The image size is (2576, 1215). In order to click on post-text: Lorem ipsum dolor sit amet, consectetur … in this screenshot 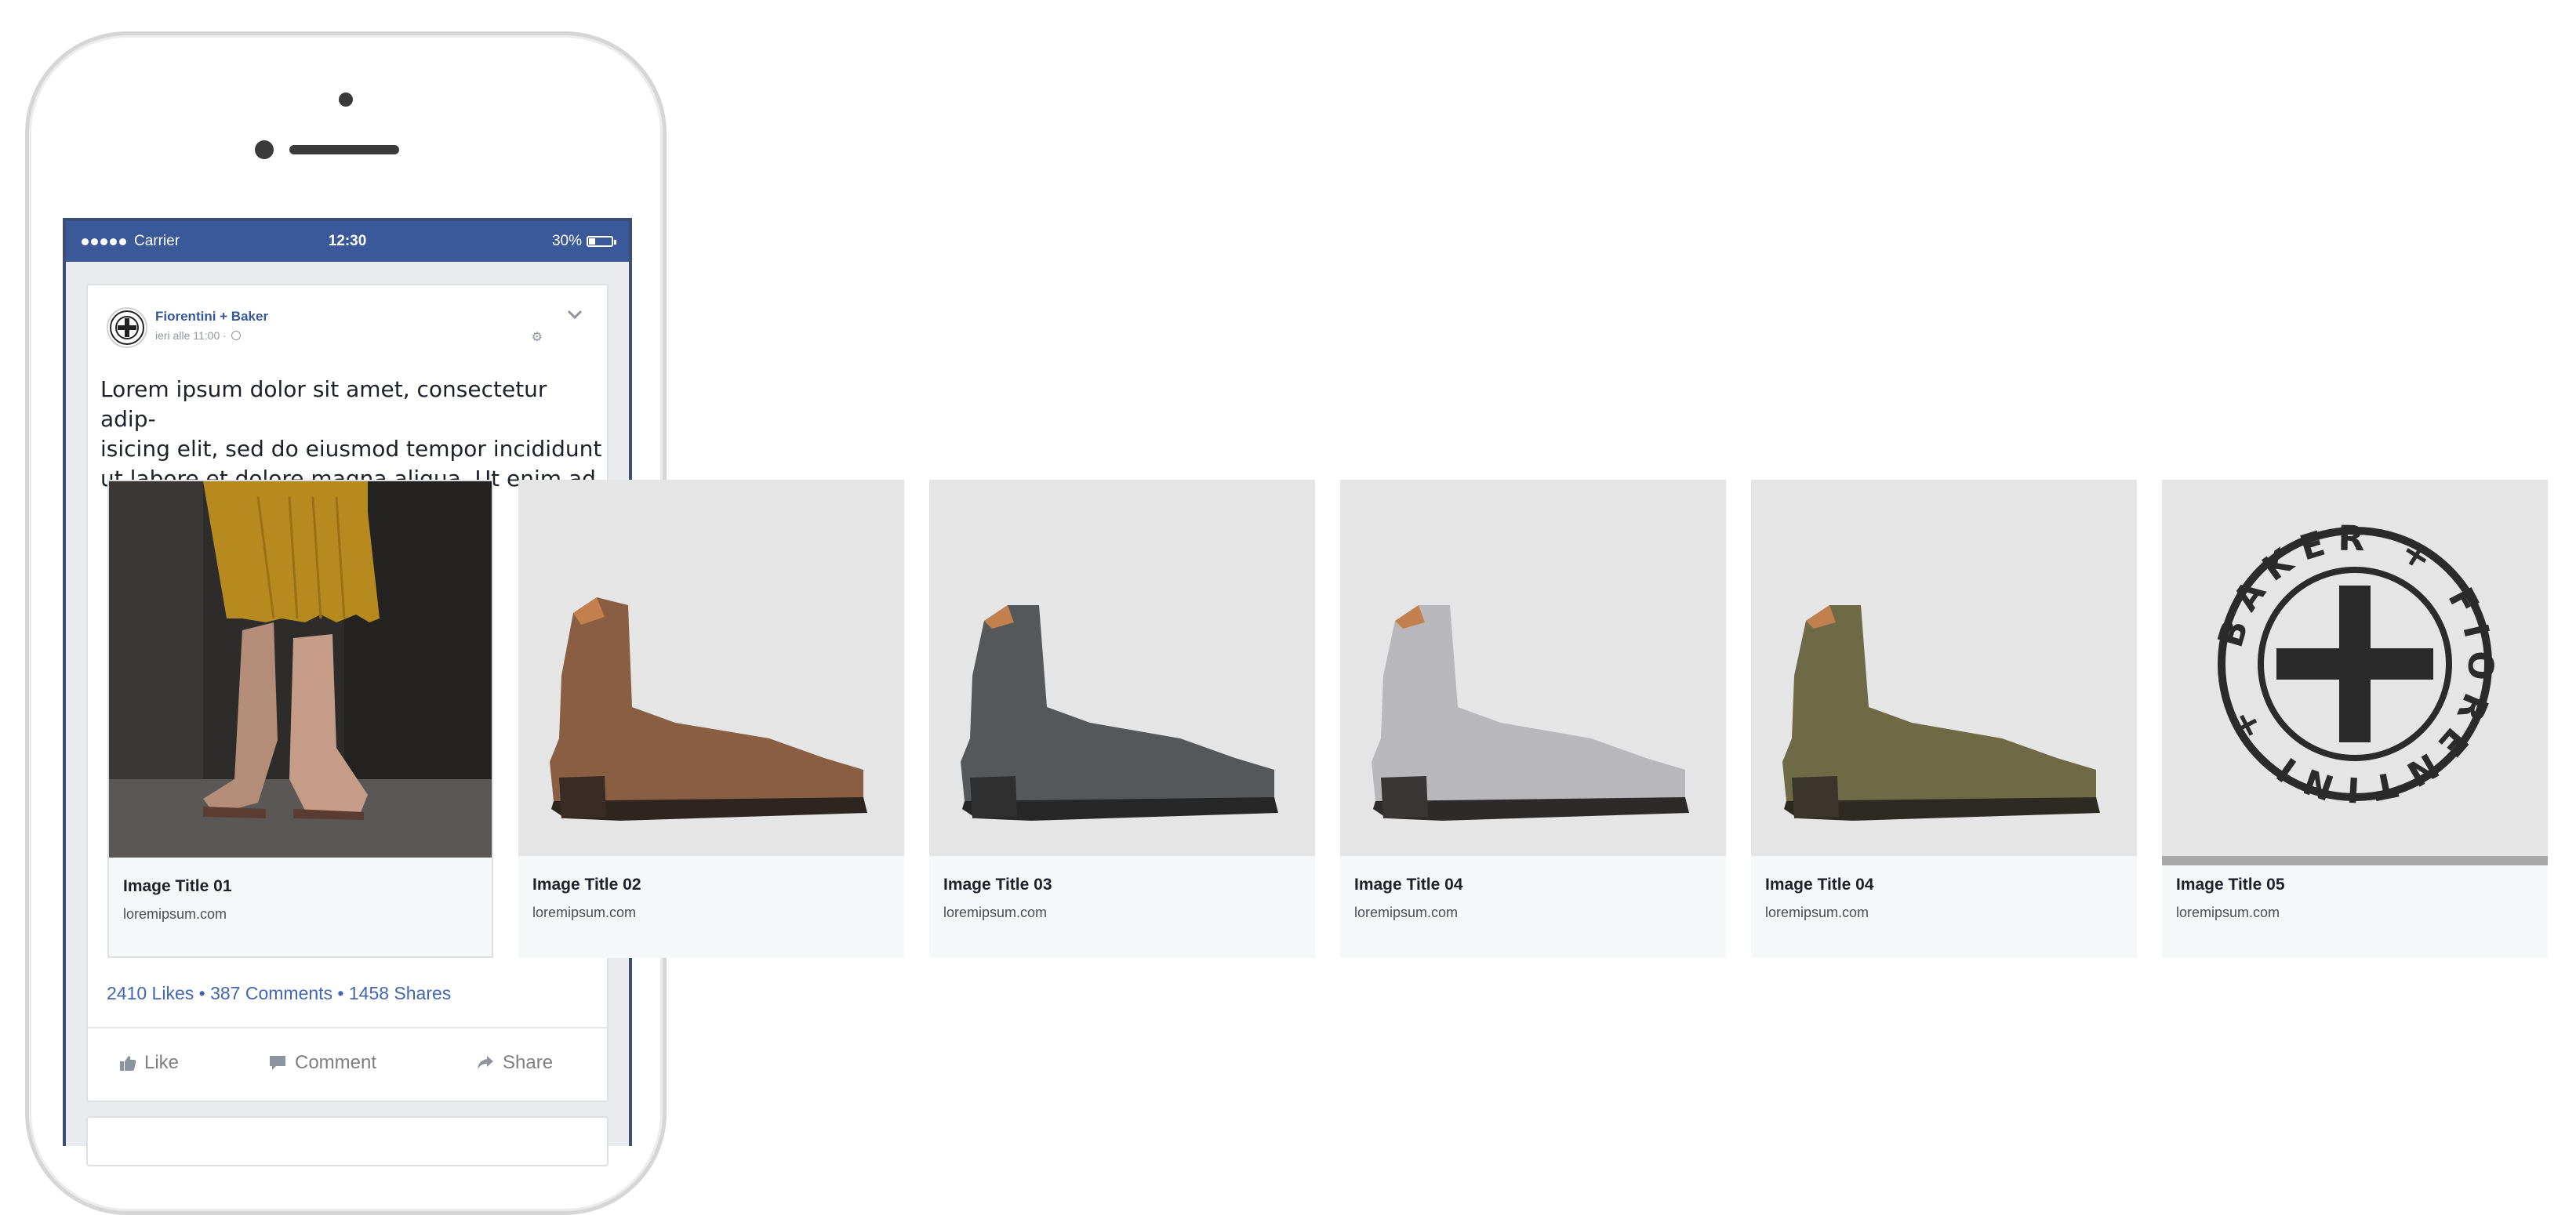, I will do `click(351, 434)`.